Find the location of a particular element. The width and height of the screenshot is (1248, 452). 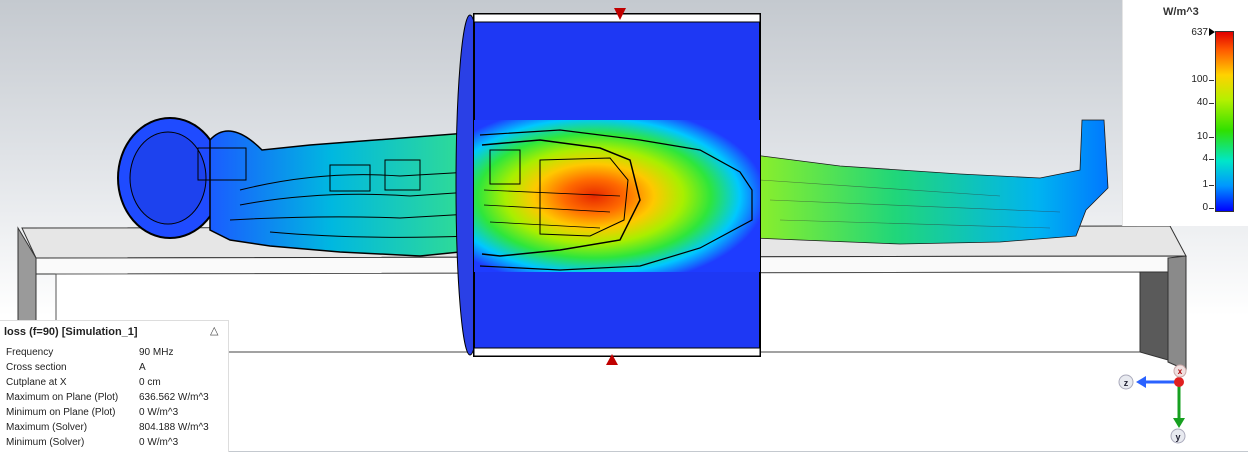

info-row: Maximum on Plane (Plot) 636.562 W/m^3 is located at coordinates (107, 397).